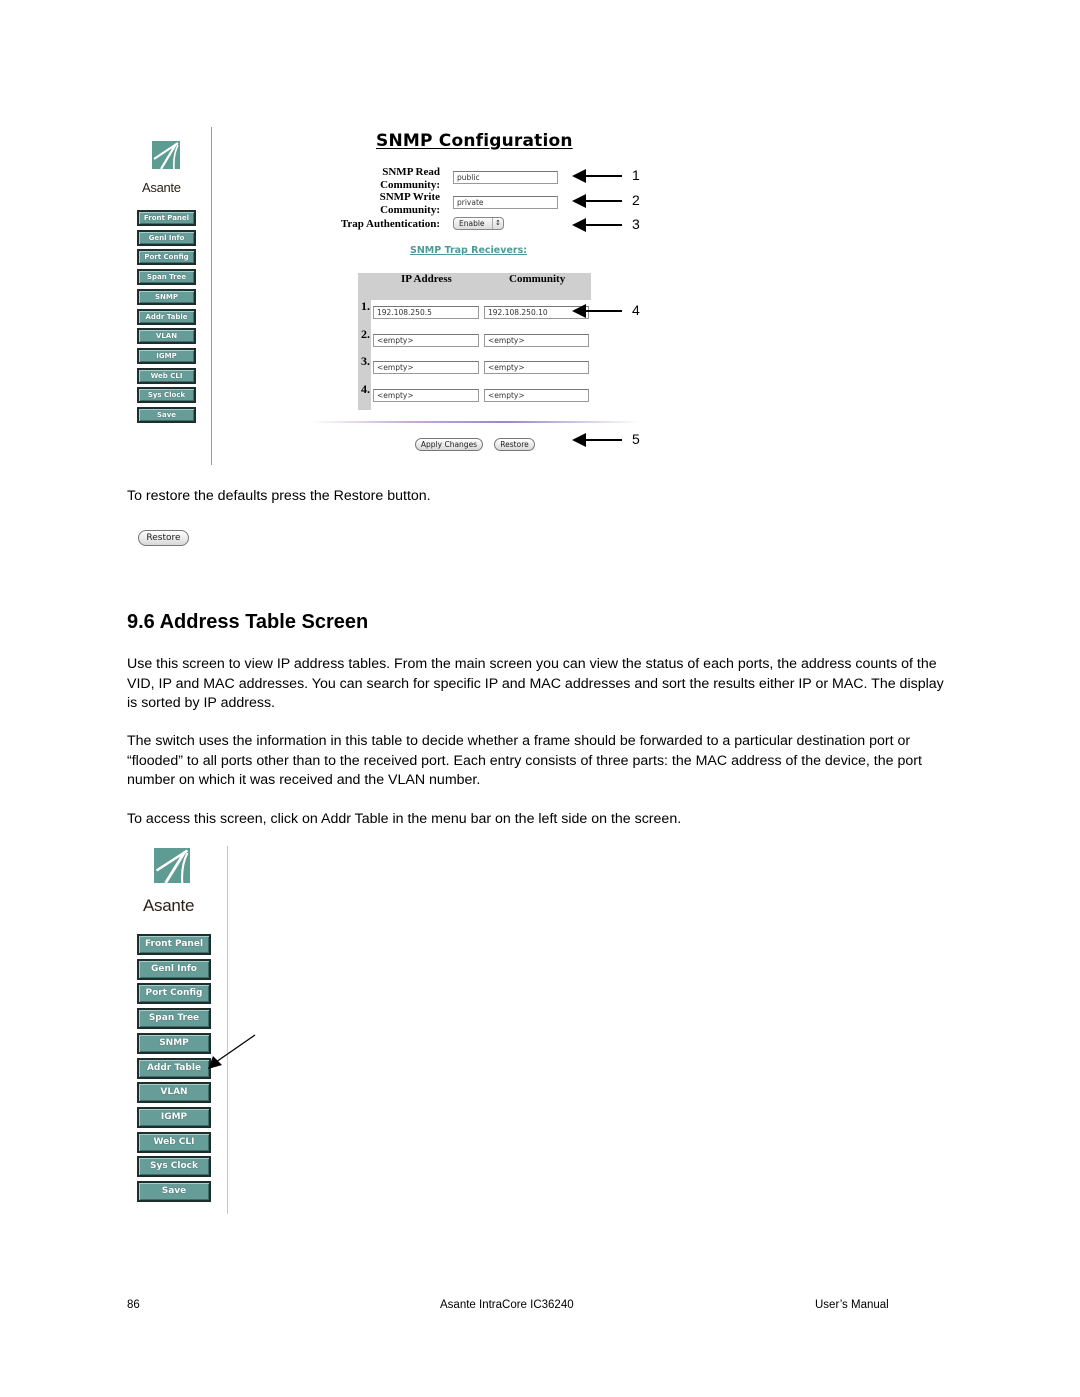  I want to click on restore-button-example: Restore, so click(163, 538).